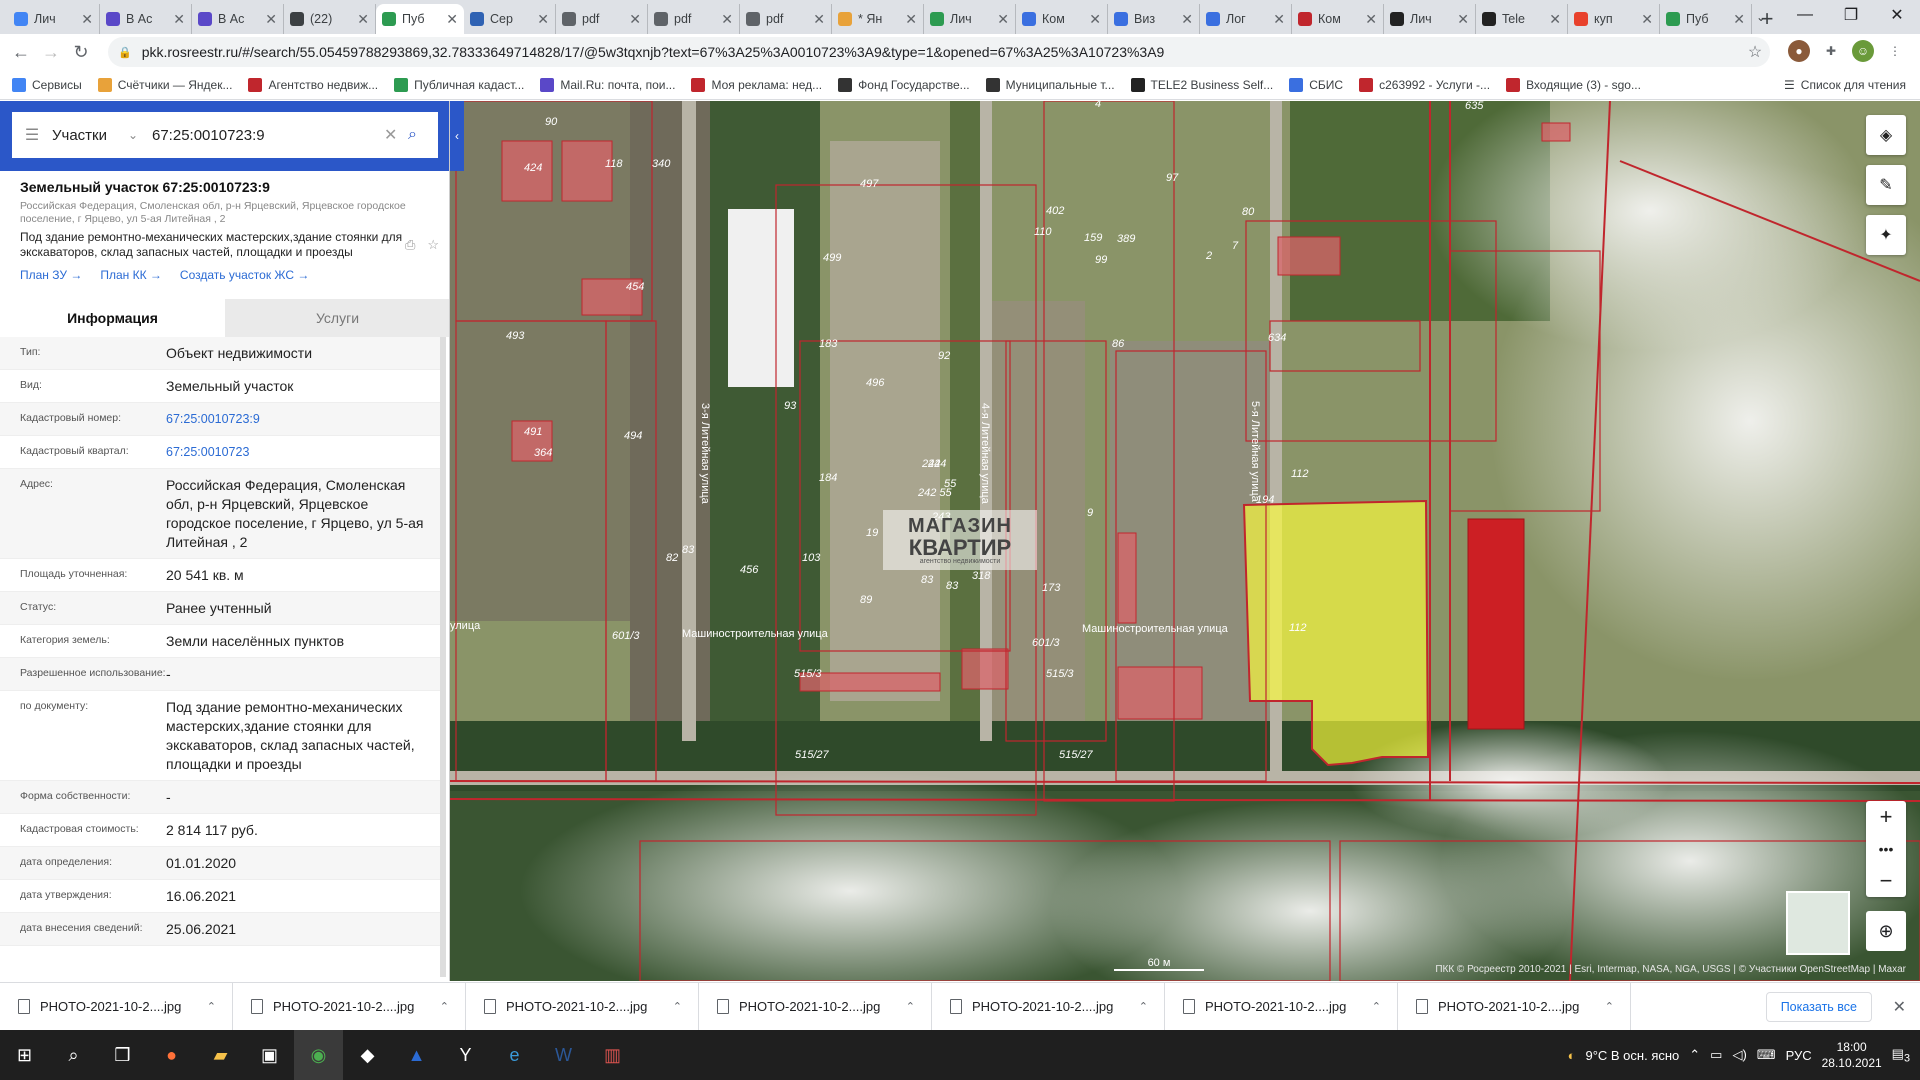 Image resolution: width=1920 pixels, height=1080 pixels. Describe the element at coordinates (51, 52) in the screenshot. I see `forward-button: →` at that location.